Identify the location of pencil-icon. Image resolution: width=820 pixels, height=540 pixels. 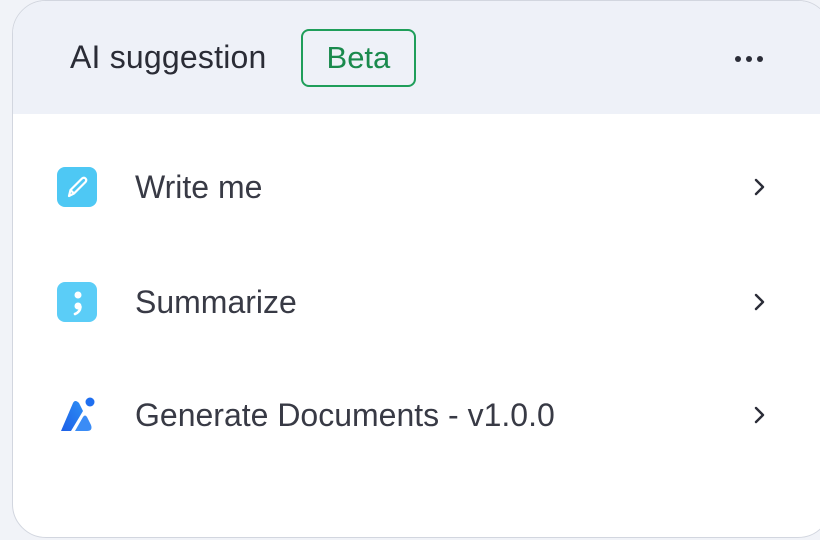
(77, 187).